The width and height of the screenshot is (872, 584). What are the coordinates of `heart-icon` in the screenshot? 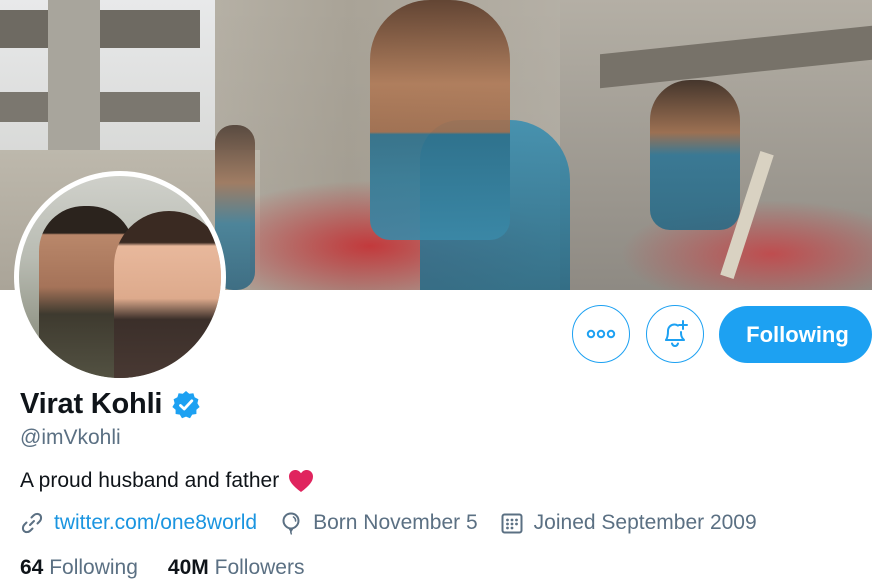 It's located at (301, 481).